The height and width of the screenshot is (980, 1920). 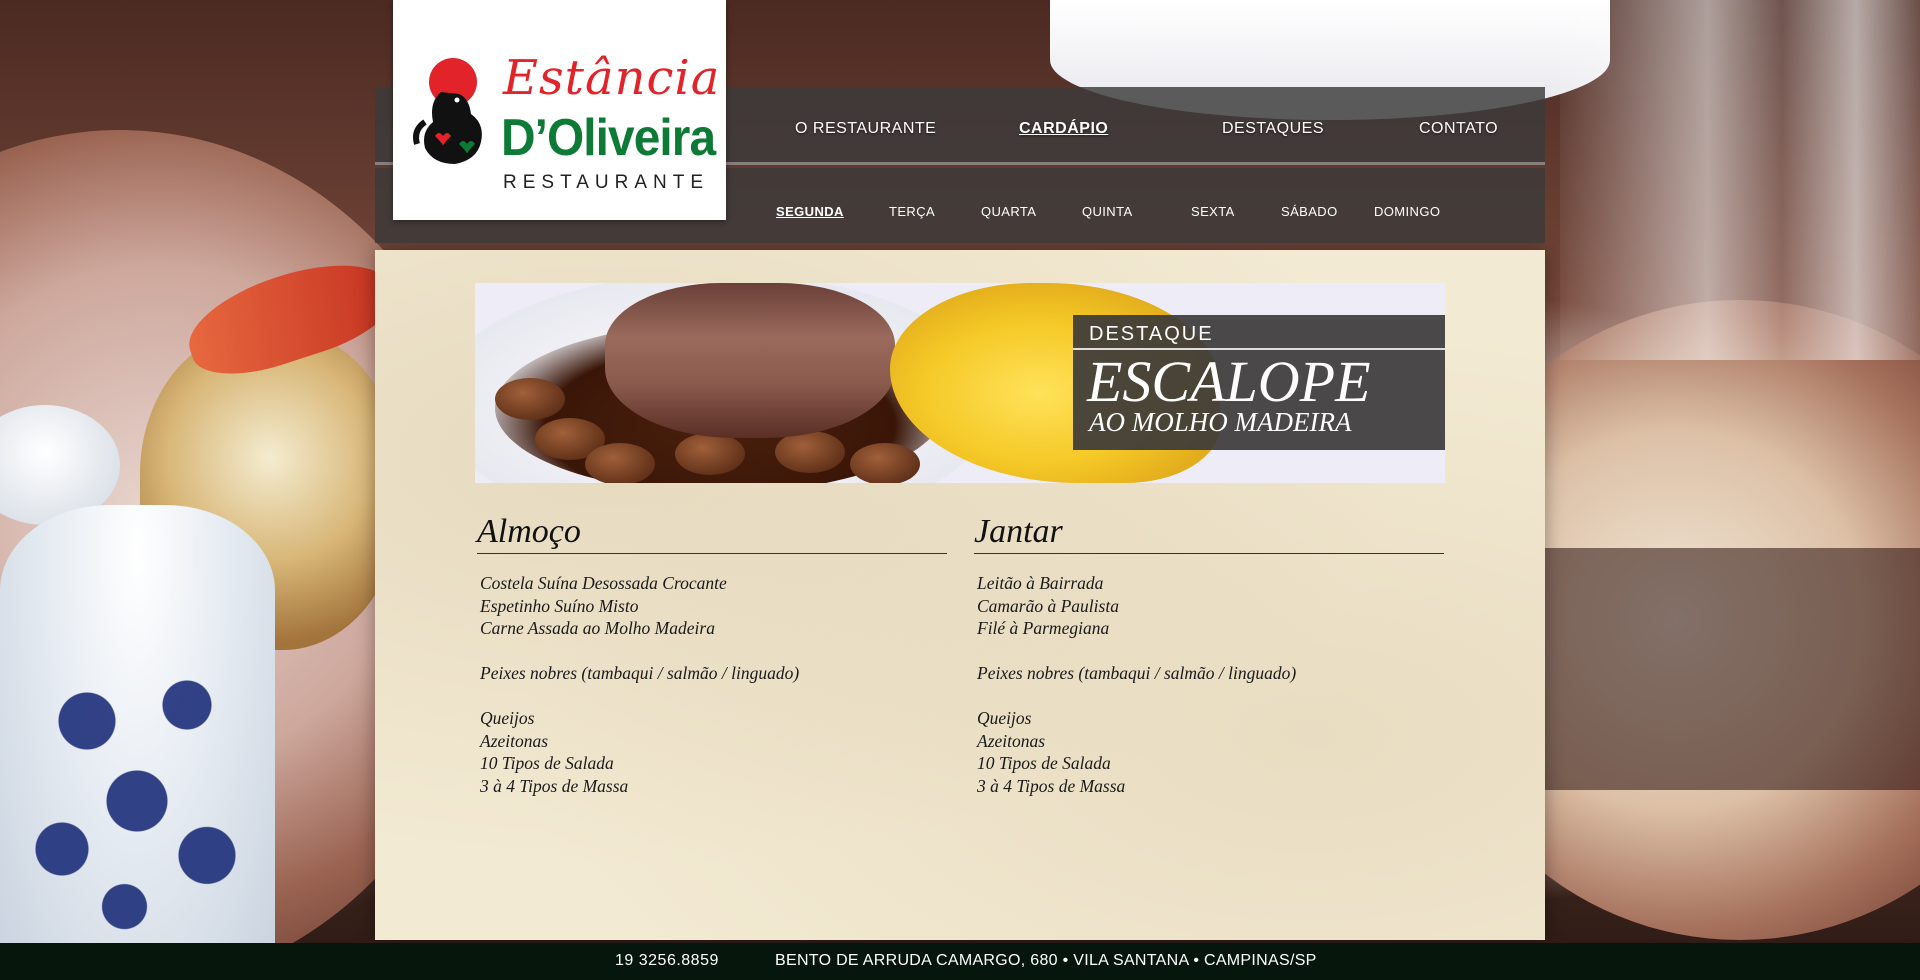 What do you see at coordinates (1740, 180) in the screenshot?
I see `glass-image` at bounding box center [1740, 180].